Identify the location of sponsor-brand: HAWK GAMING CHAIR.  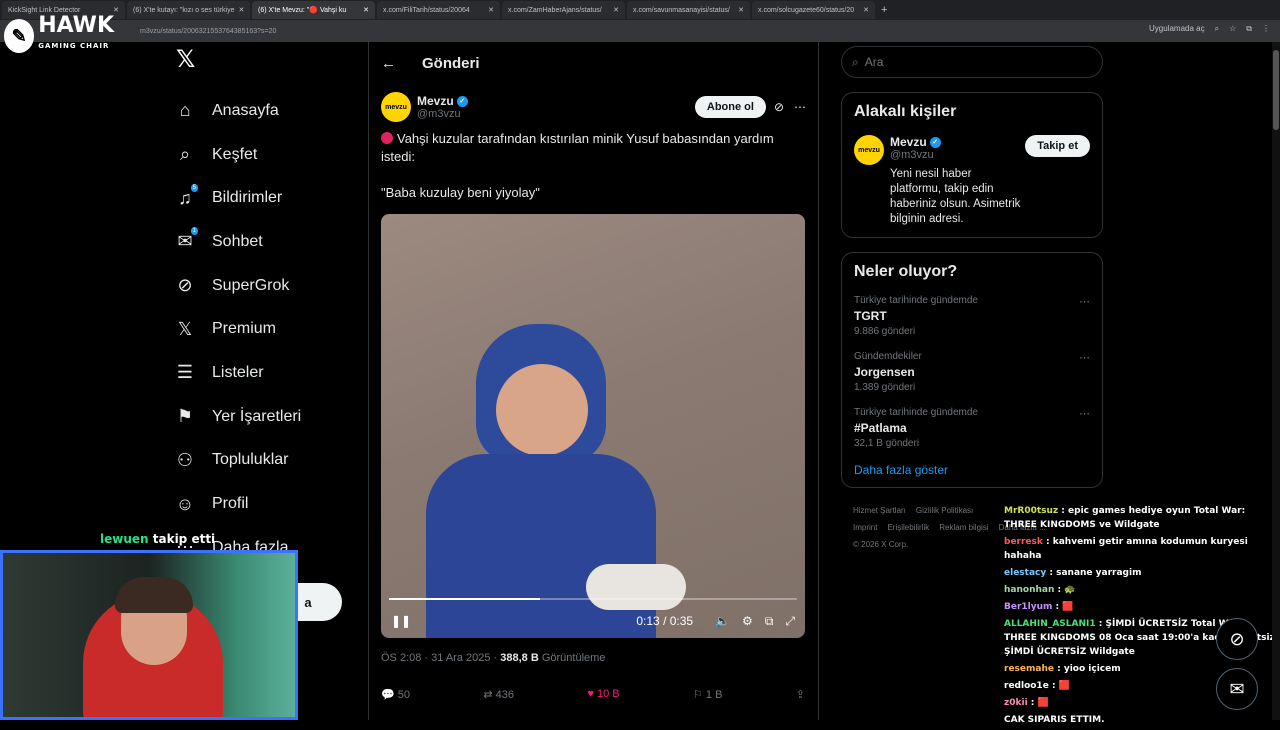
(76, 32).